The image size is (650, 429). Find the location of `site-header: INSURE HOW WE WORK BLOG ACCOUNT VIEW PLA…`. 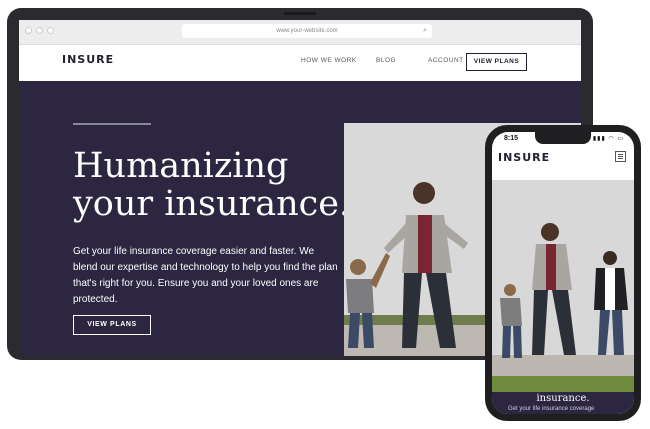

site-header: INSURE HOW WE WORK BLOG ACCOUNT VIEW PLA… is located at coordinates (300, 63).